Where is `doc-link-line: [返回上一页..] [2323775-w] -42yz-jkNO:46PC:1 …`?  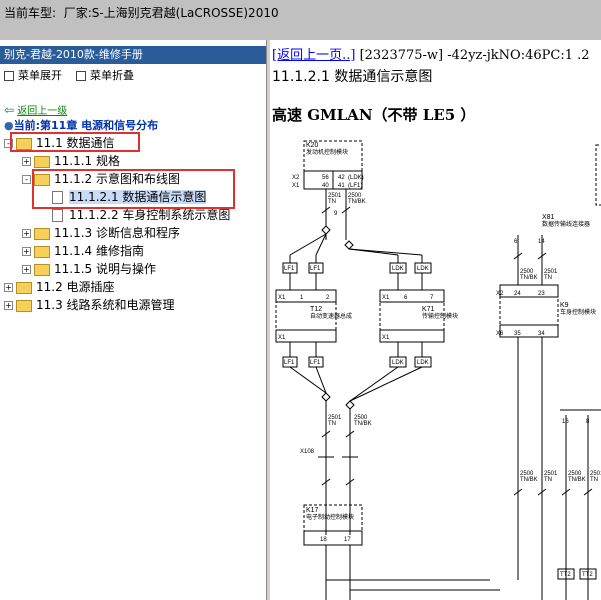
doc-link-line: [返回上一页..] [2323775-w] -42yz-jkNO:46PC:1 … is located at coordinates (431, 53).